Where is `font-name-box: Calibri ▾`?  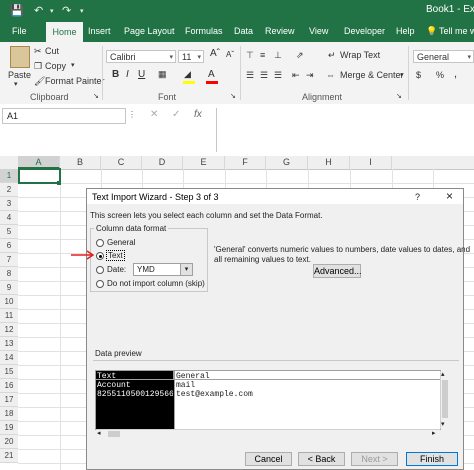
font-name-box: Calibri ▾ is located at coordinates (141, 56).